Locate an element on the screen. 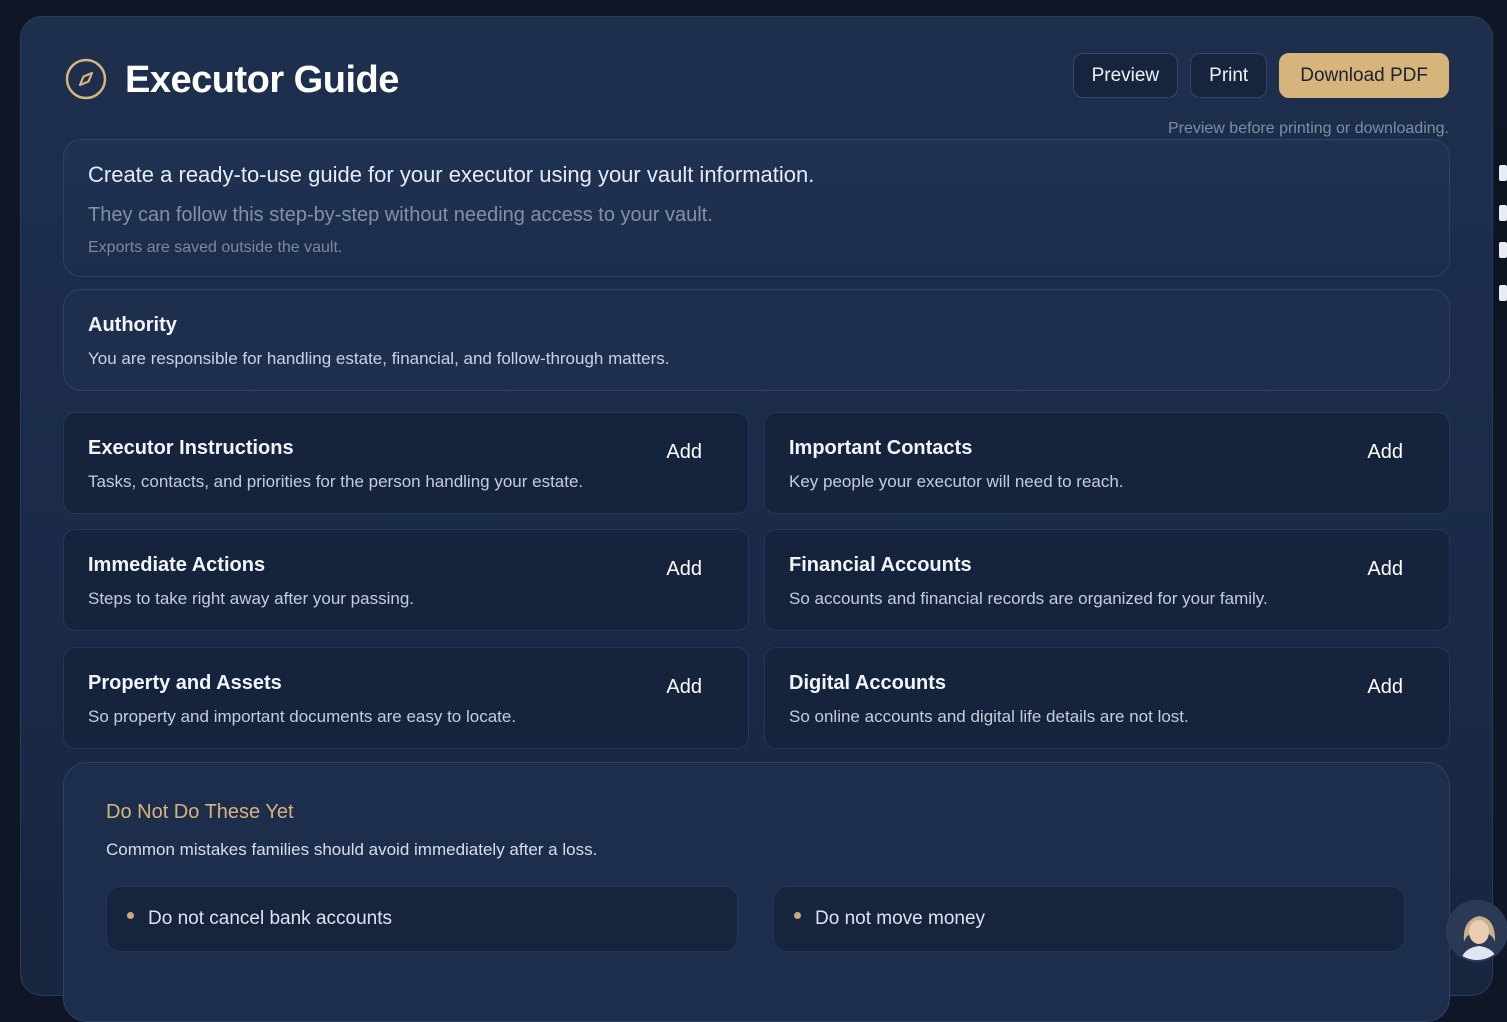  authority-title: Authority is located at coordinates (132, 325).